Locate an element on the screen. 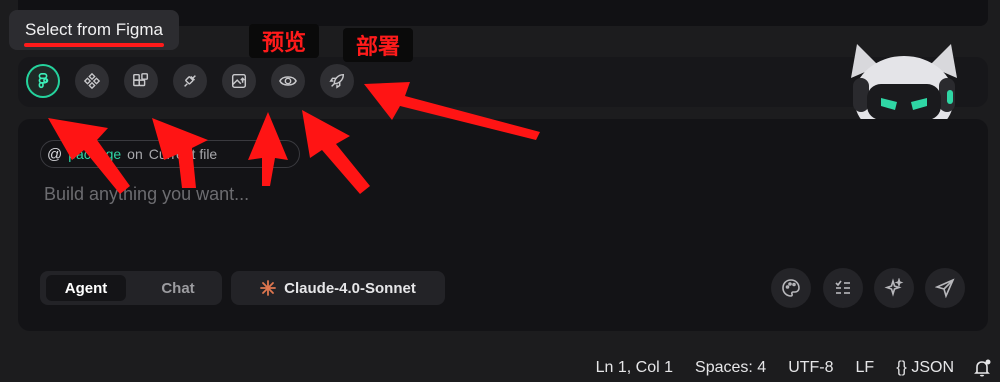 Image resolution: width=1000 pixels, height=382 pixels. context-chip: @ package on Current file is located at coordinates (170, 154).